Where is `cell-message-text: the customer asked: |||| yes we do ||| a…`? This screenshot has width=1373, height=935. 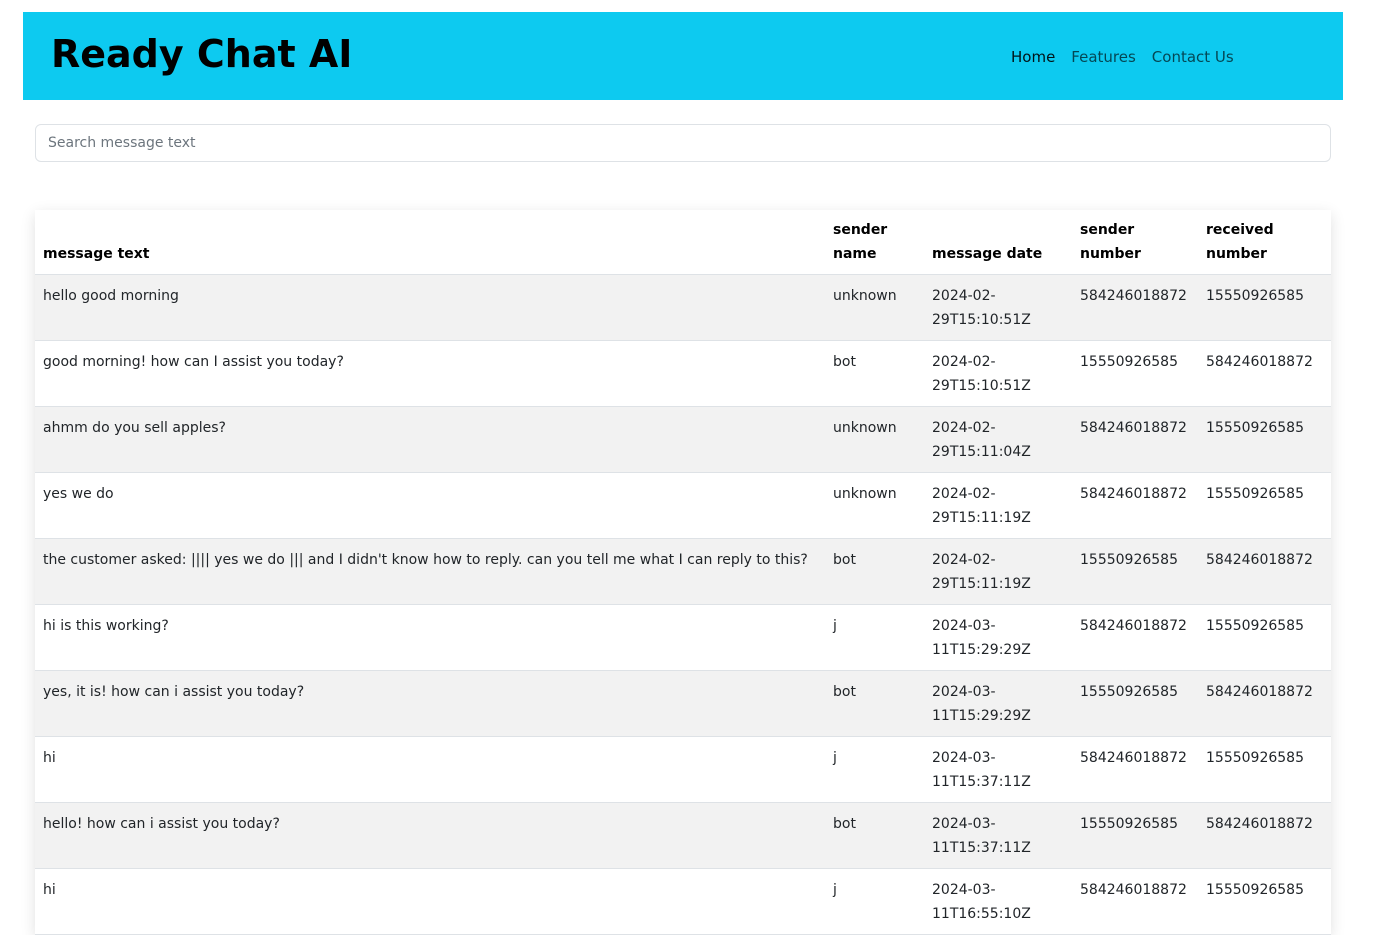
cell-message-text: the customer asked: |||| yes we do ||| a… is located at coordinates (430, 571).